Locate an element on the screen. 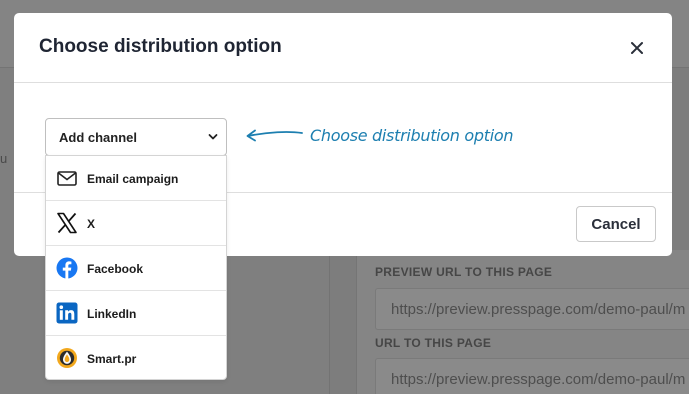 Image resolution: width=689 pixels, height=394 pixels. menu-item-label: Email campaign is located at coordinates (133, 179).